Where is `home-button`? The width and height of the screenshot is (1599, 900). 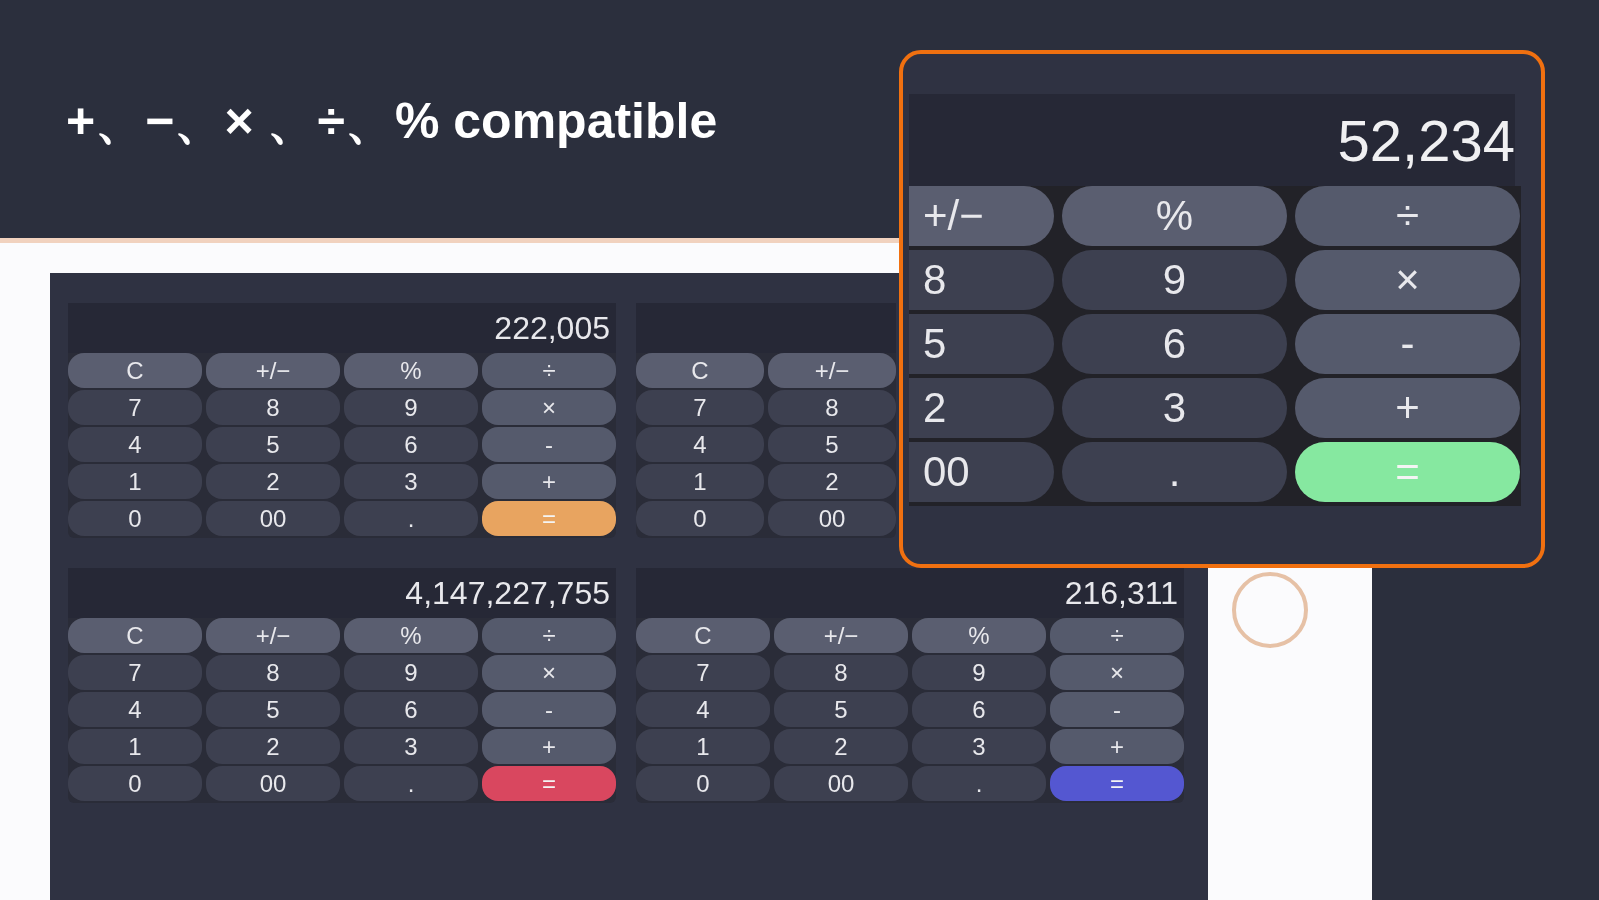
home-button is located at coordinates (1270, 610).